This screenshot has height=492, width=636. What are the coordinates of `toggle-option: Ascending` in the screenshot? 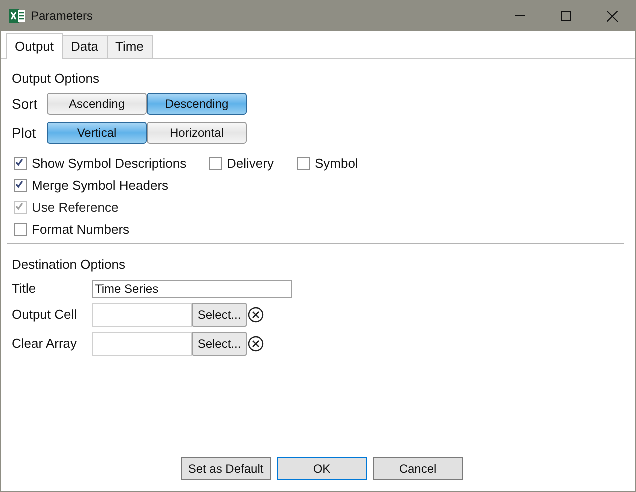 It's located at (97, 104).